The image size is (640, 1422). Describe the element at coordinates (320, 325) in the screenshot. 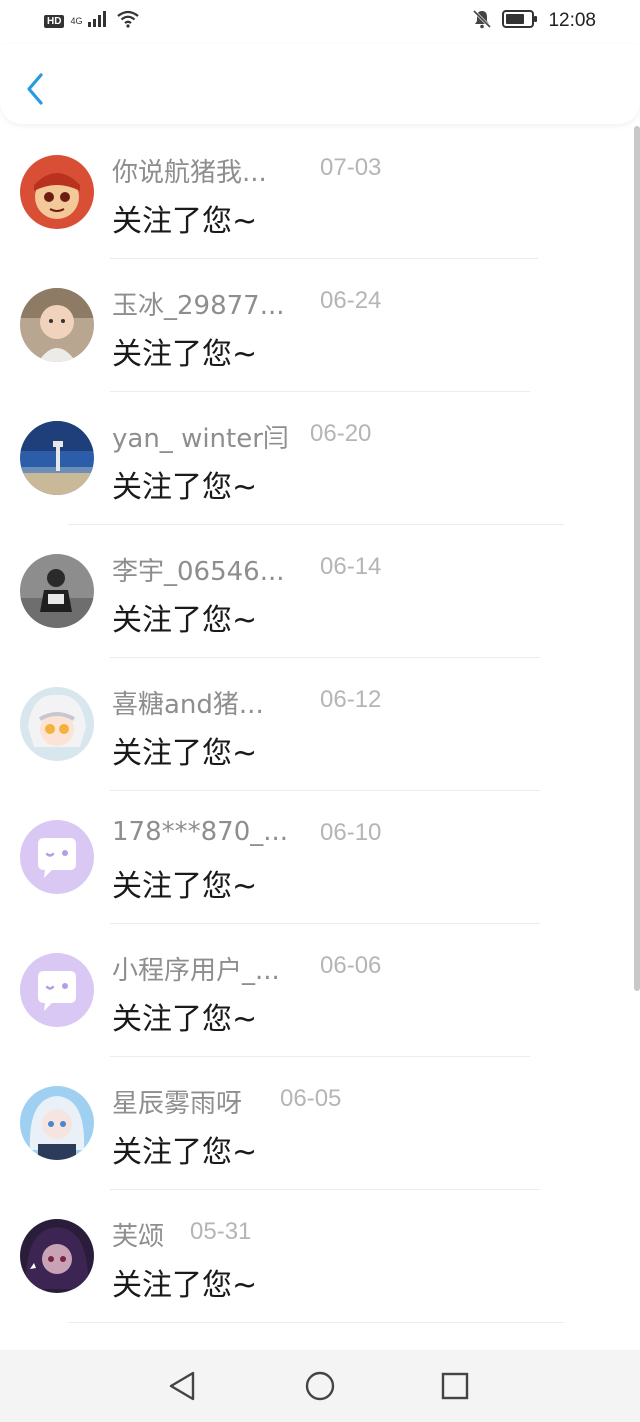

I see `list-item: 玉冰_29877... 06-24 关注了您~` at that location.